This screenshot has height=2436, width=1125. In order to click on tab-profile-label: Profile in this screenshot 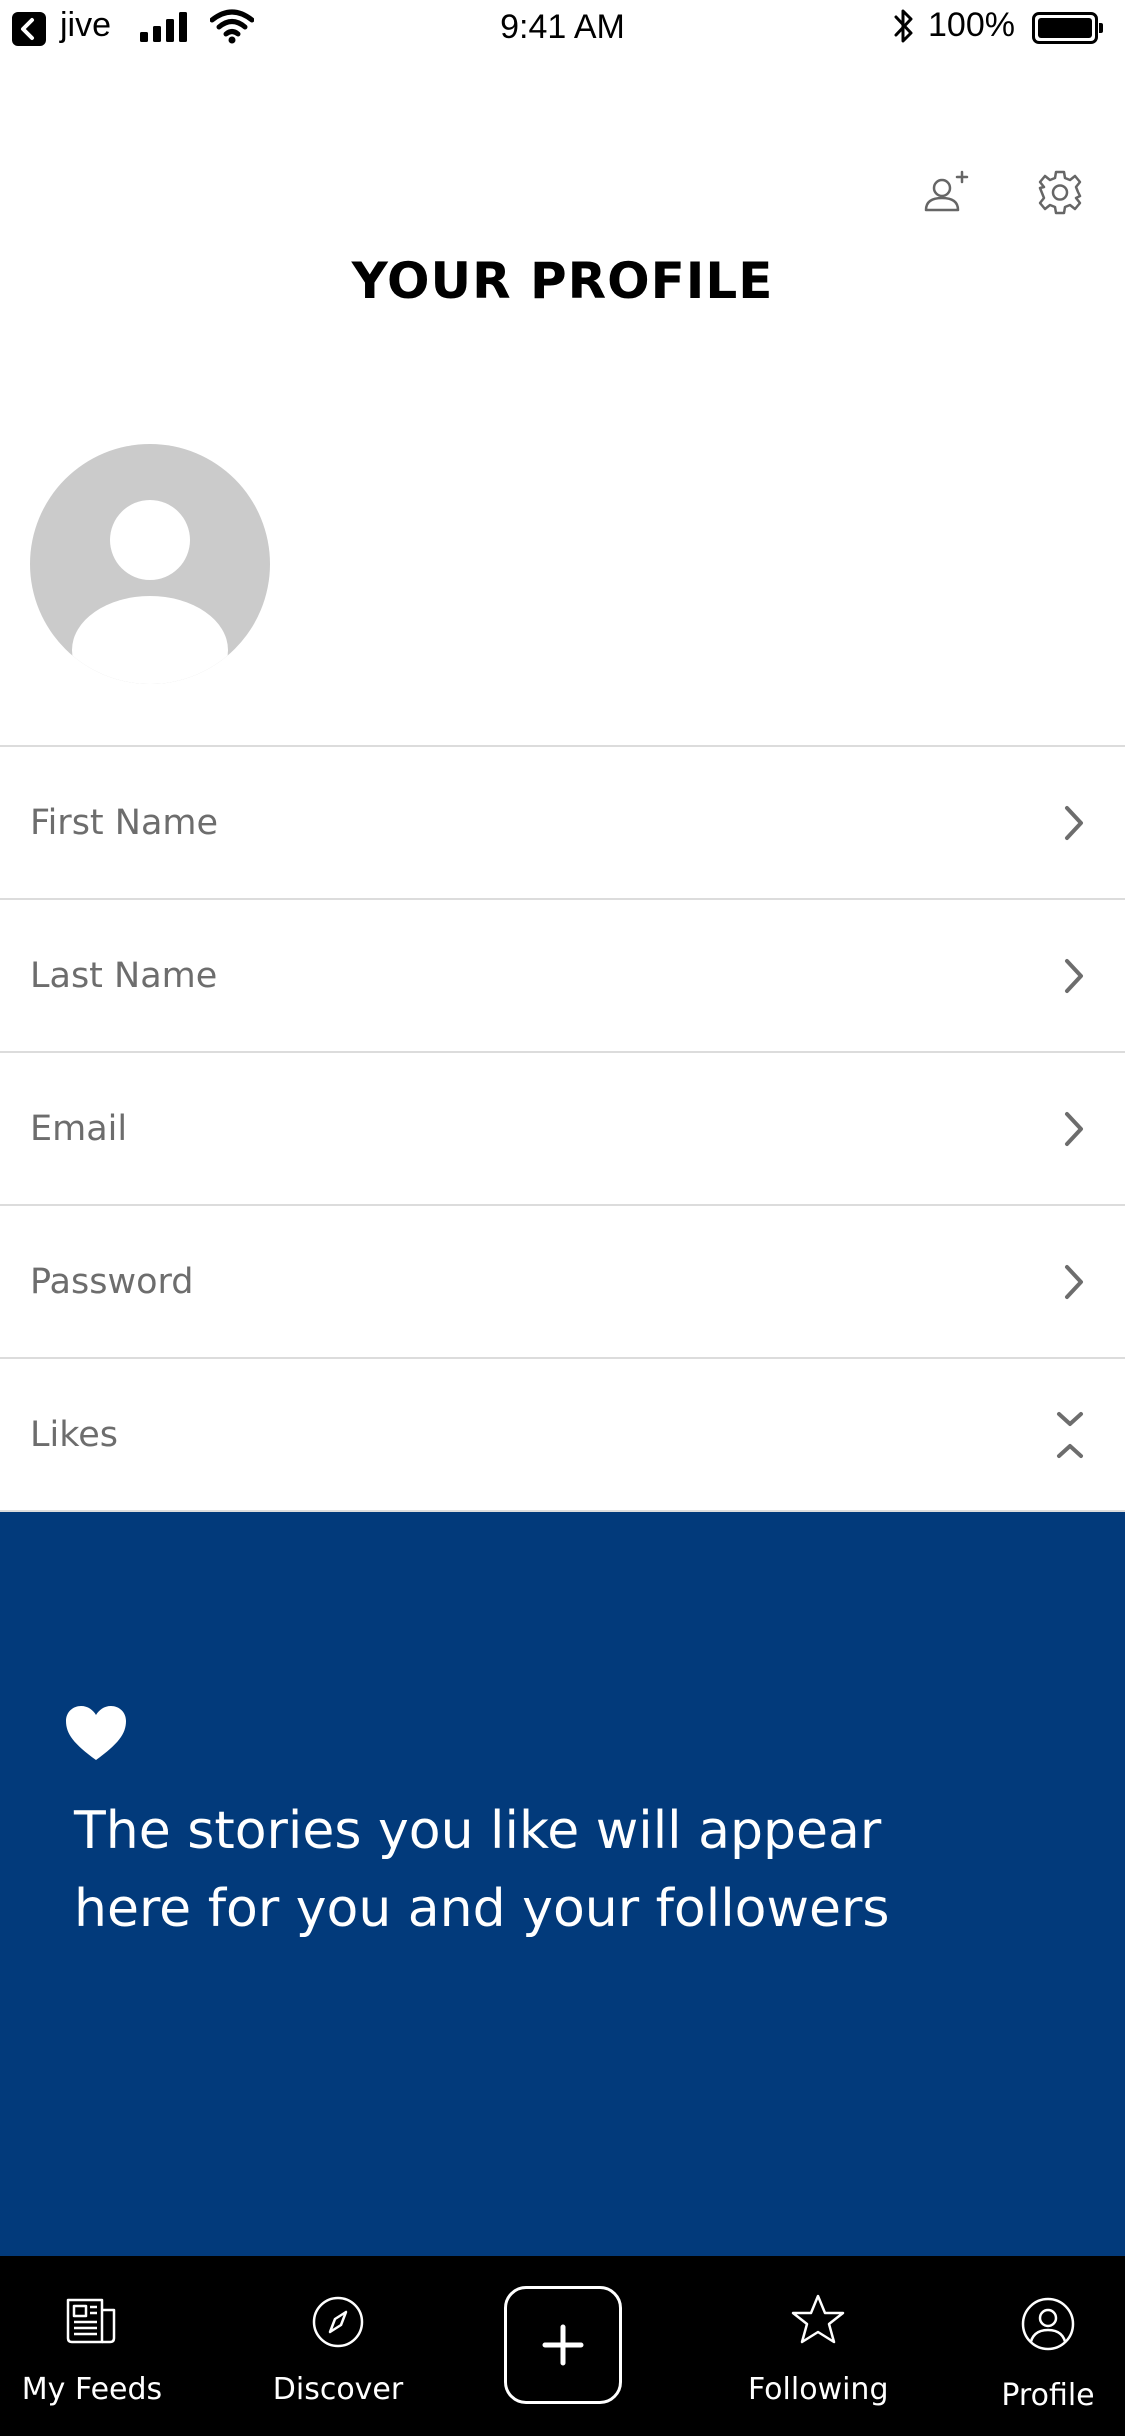, I will do `click(1048, 2395)`.